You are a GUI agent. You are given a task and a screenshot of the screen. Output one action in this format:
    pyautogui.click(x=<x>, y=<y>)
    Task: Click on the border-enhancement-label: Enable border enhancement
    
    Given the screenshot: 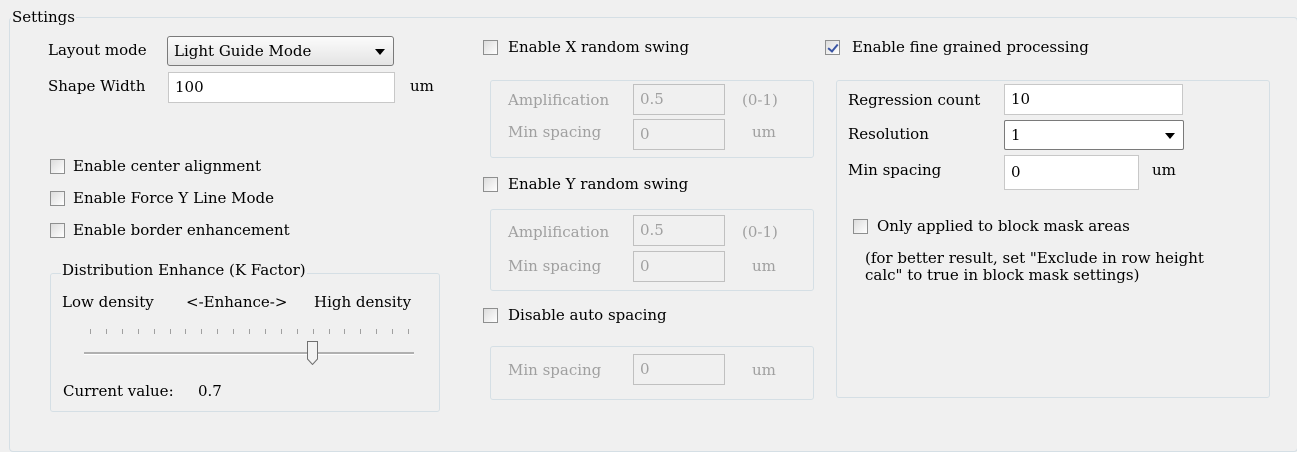 What is the action you would take?
    pyautogui.click(x=181, y=230)
    